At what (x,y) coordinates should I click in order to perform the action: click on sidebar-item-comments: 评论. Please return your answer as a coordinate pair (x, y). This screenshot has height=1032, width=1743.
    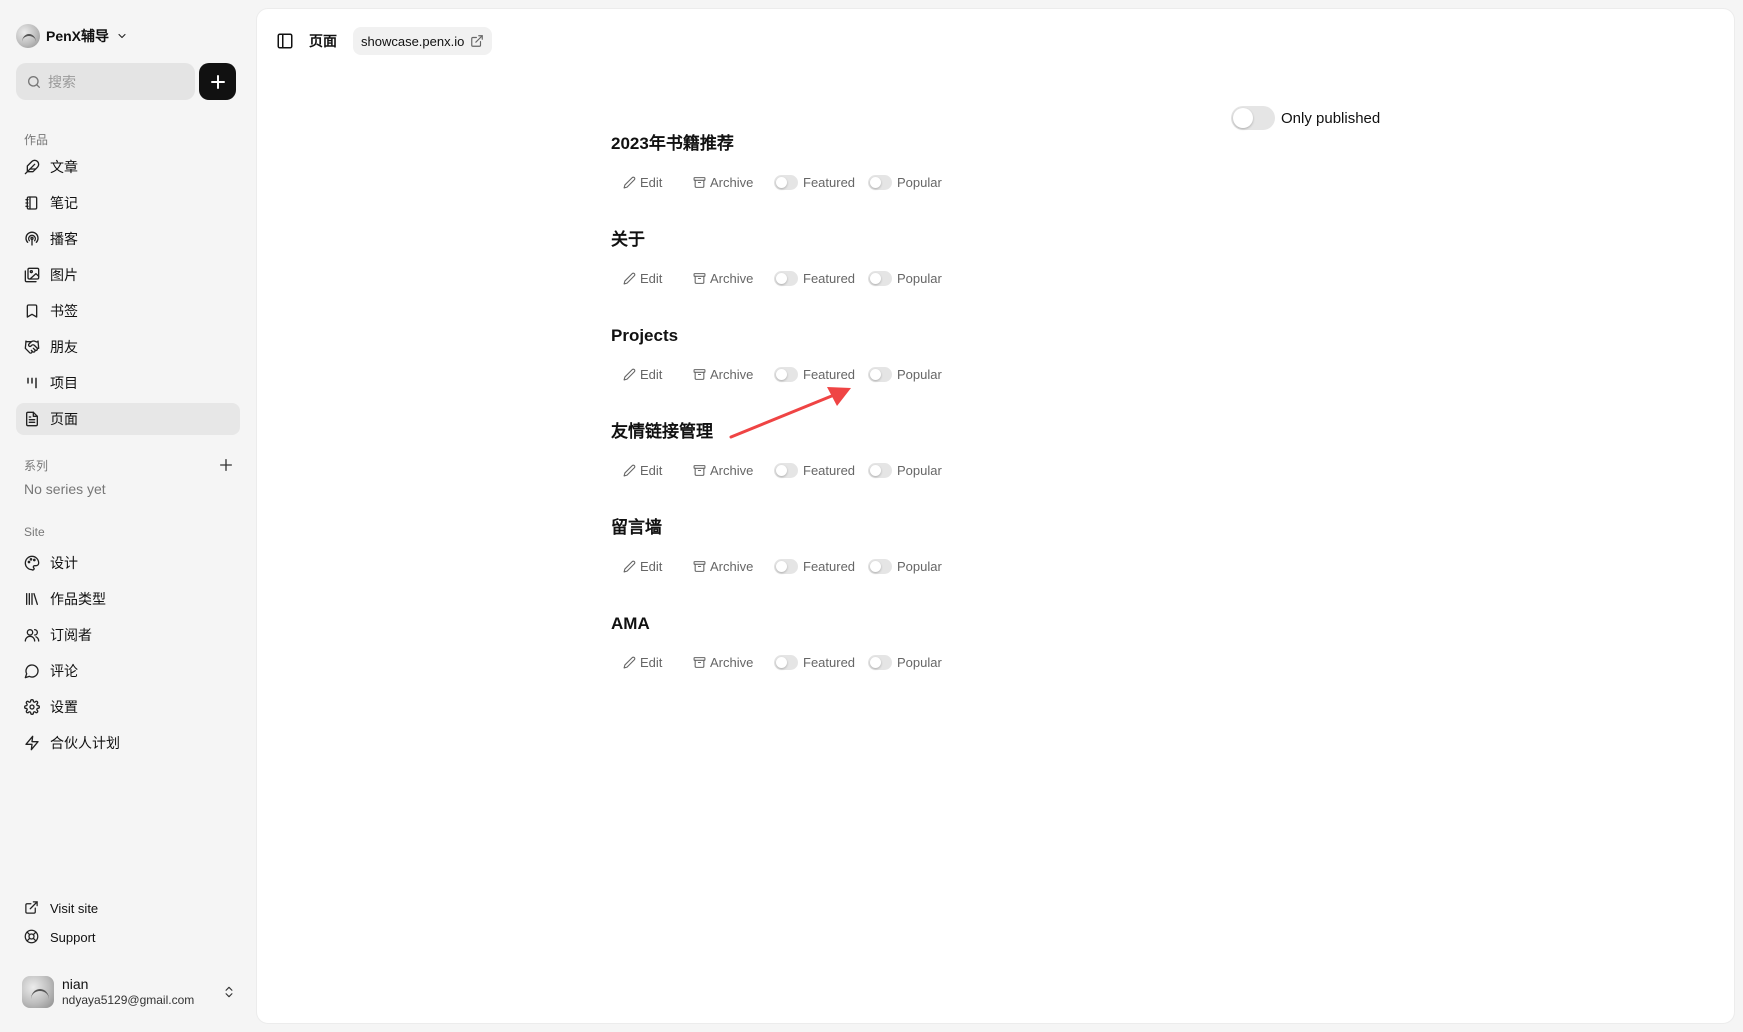
    Looking at the image, I should click on (128, 671).